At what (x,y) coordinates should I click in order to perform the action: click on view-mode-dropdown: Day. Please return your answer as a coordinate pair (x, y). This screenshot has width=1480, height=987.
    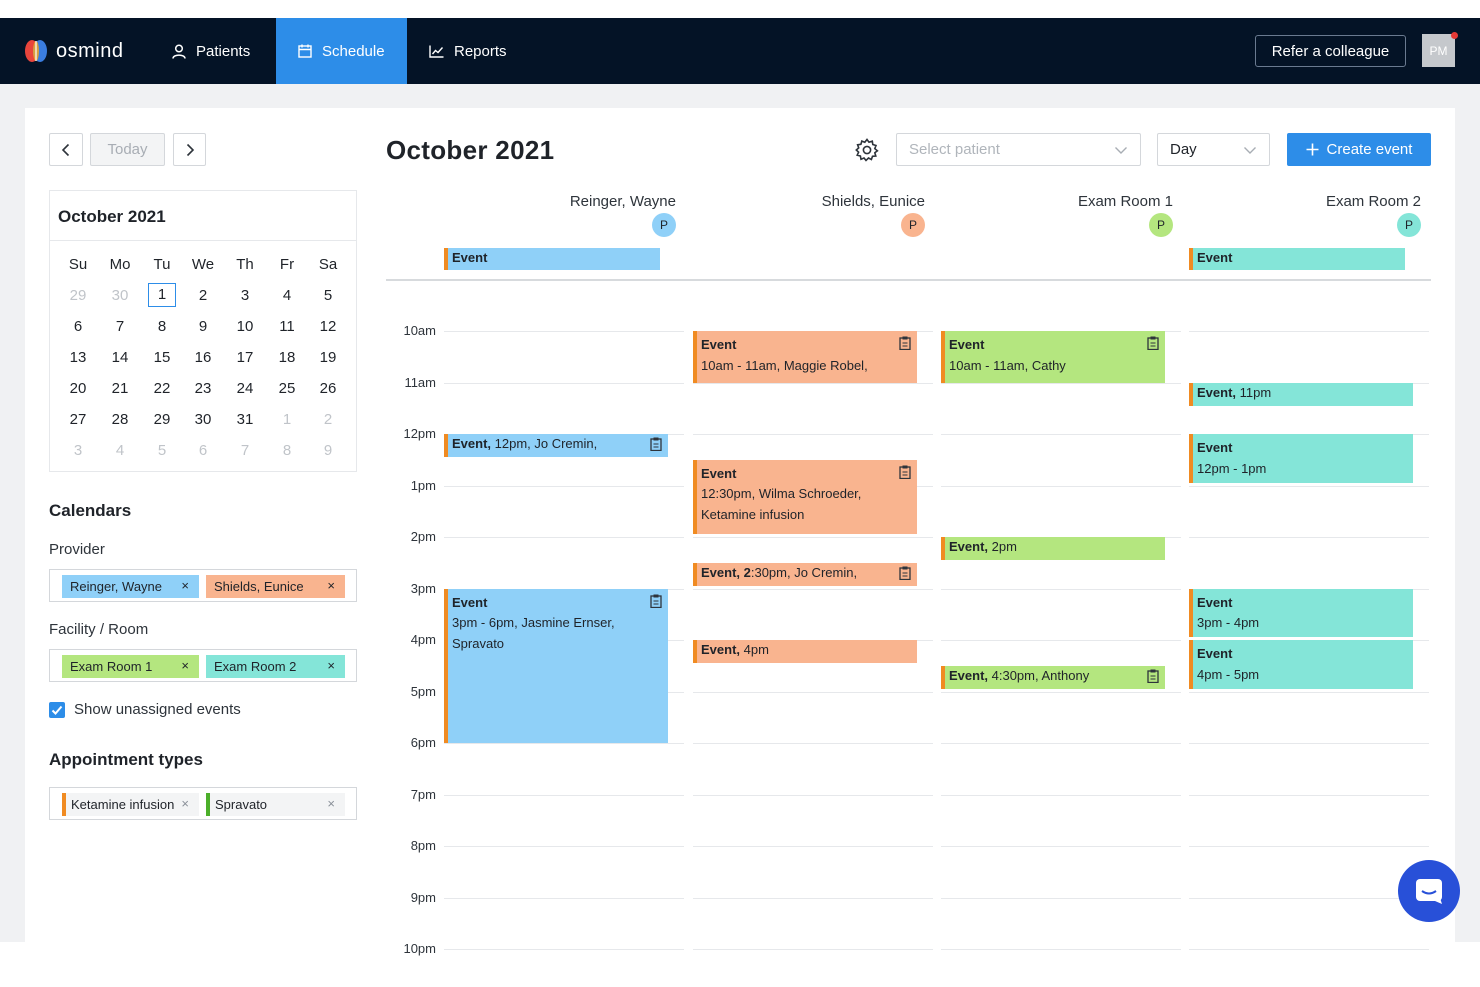
    Looking at the image, I should click on (1213, 149).